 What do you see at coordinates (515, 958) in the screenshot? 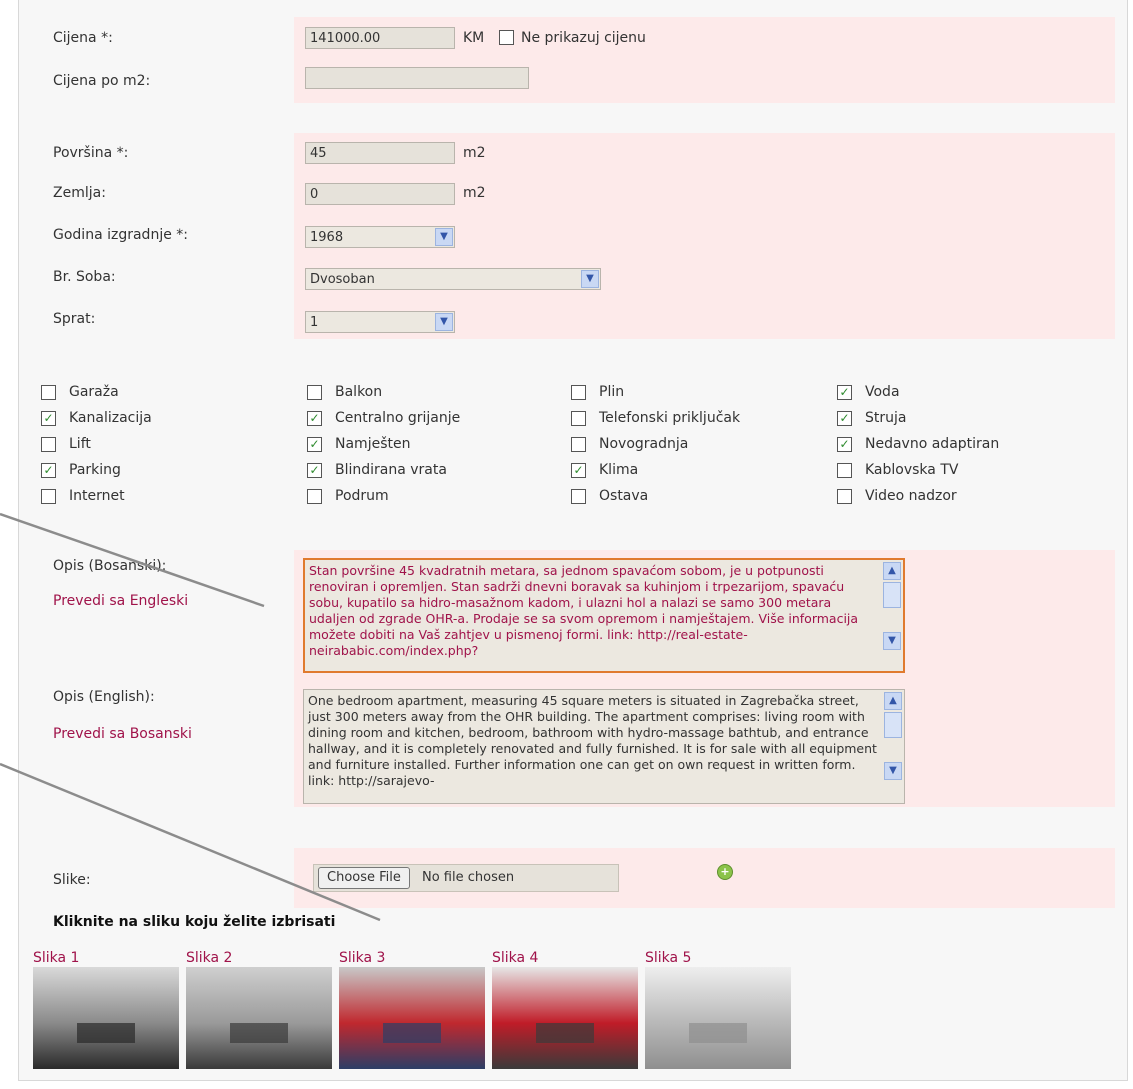
I see `image-label: Slika 4` at bounding box center [515, 958].